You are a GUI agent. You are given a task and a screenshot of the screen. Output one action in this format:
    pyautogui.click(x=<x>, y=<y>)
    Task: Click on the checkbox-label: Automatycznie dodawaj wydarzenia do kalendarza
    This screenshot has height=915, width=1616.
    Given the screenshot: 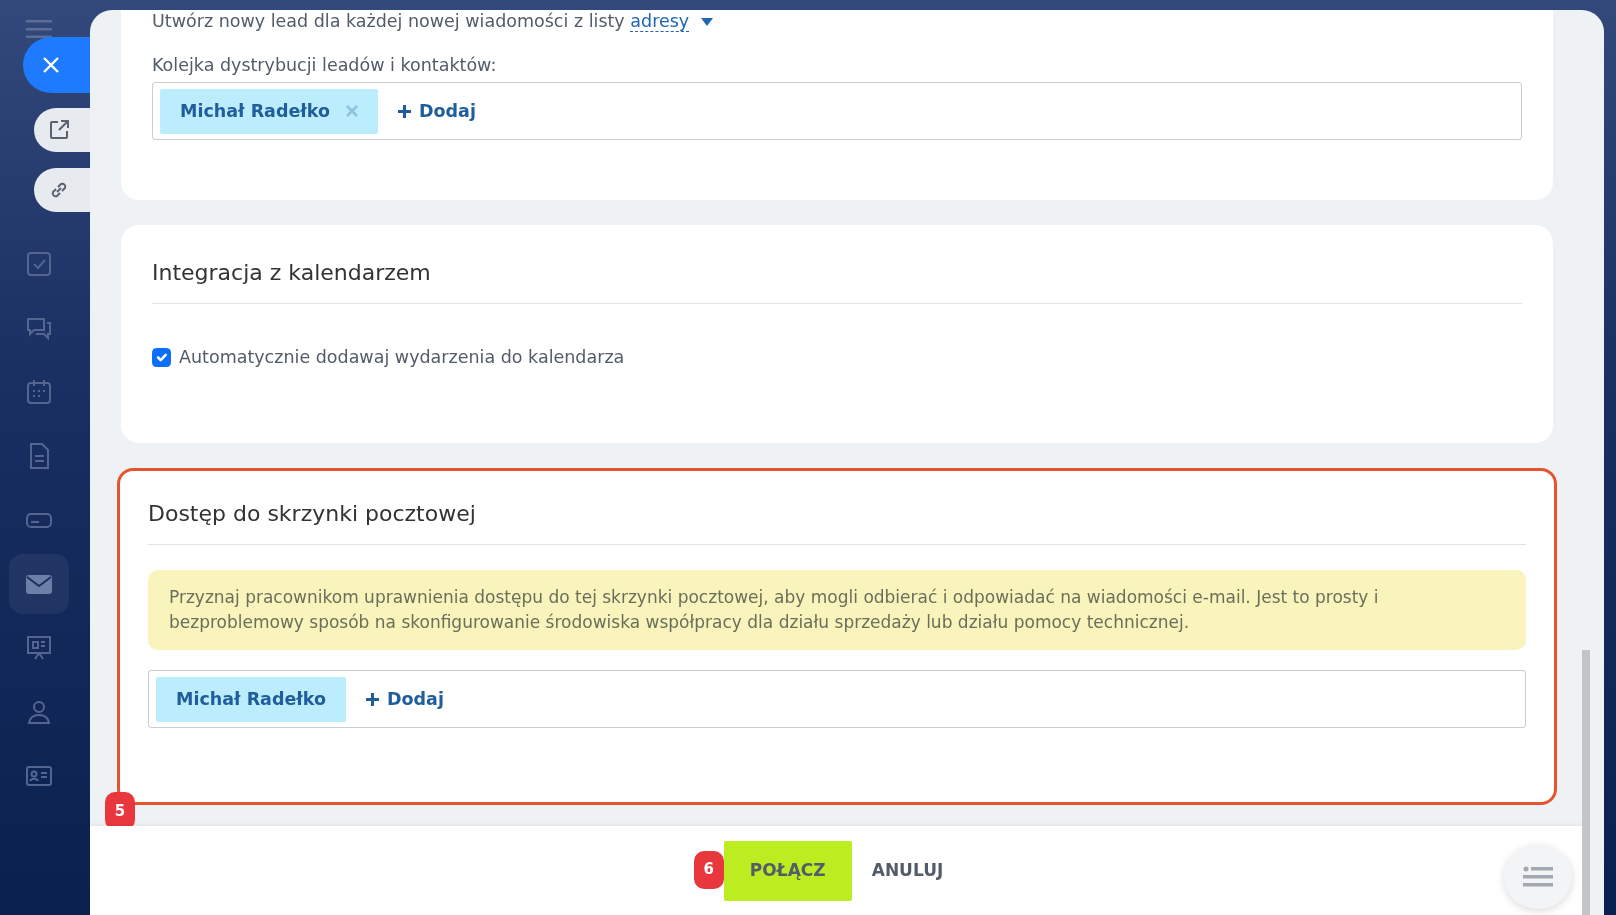 What is the action you would take?
    pyautogui.click(x=402, y=358)
    